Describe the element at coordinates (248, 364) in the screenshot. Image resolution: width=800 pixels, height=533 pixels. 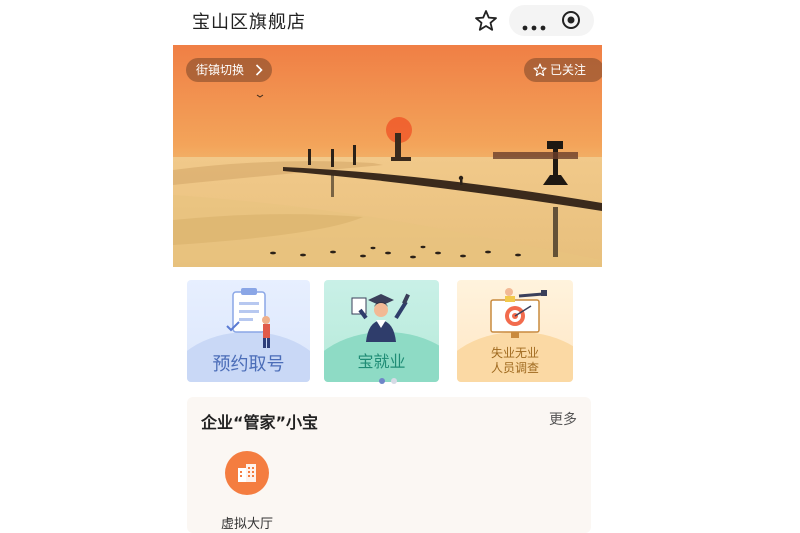
I see `card-appointment-label: 预约取号` at that location.